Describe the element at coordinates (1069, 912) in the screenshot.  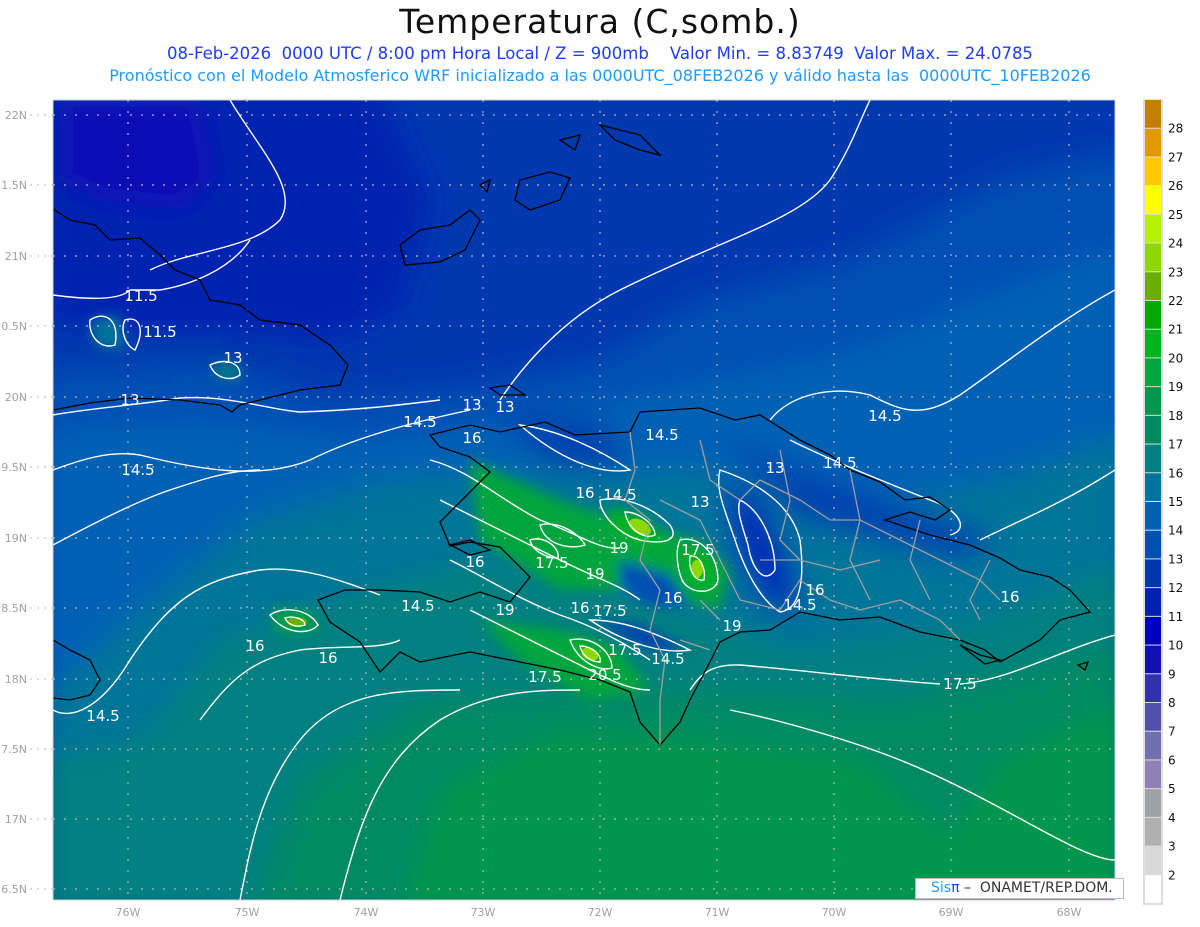
I see `lon-tick-label: 68W` at that location.